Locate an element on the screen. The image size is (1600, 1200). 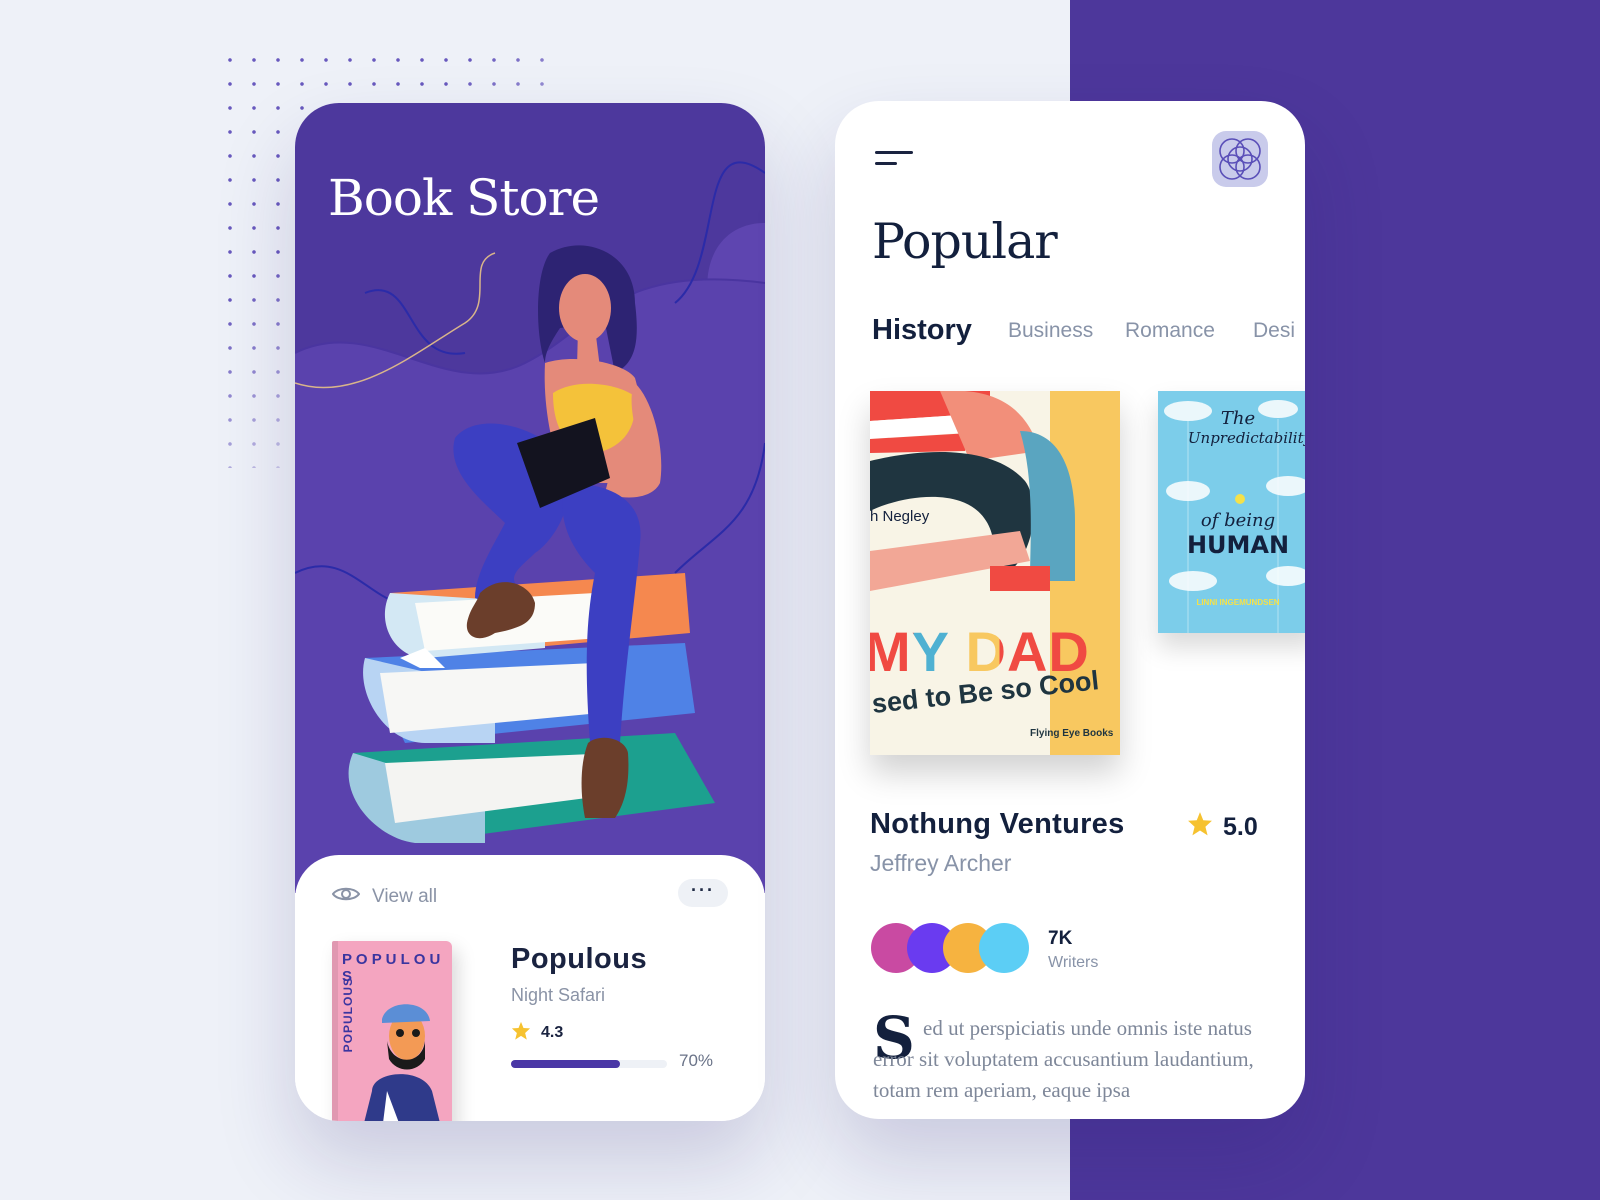
featured-book-title: Nothung Ventures is located at coordinates (997, 824).